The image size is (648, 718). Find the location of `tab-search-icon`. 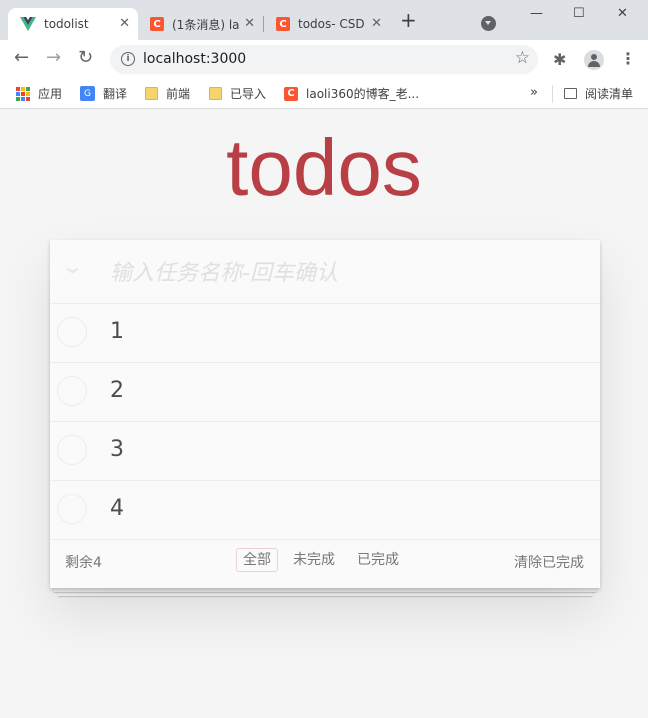

tab-search-icon is located at coordinates (488, 23).